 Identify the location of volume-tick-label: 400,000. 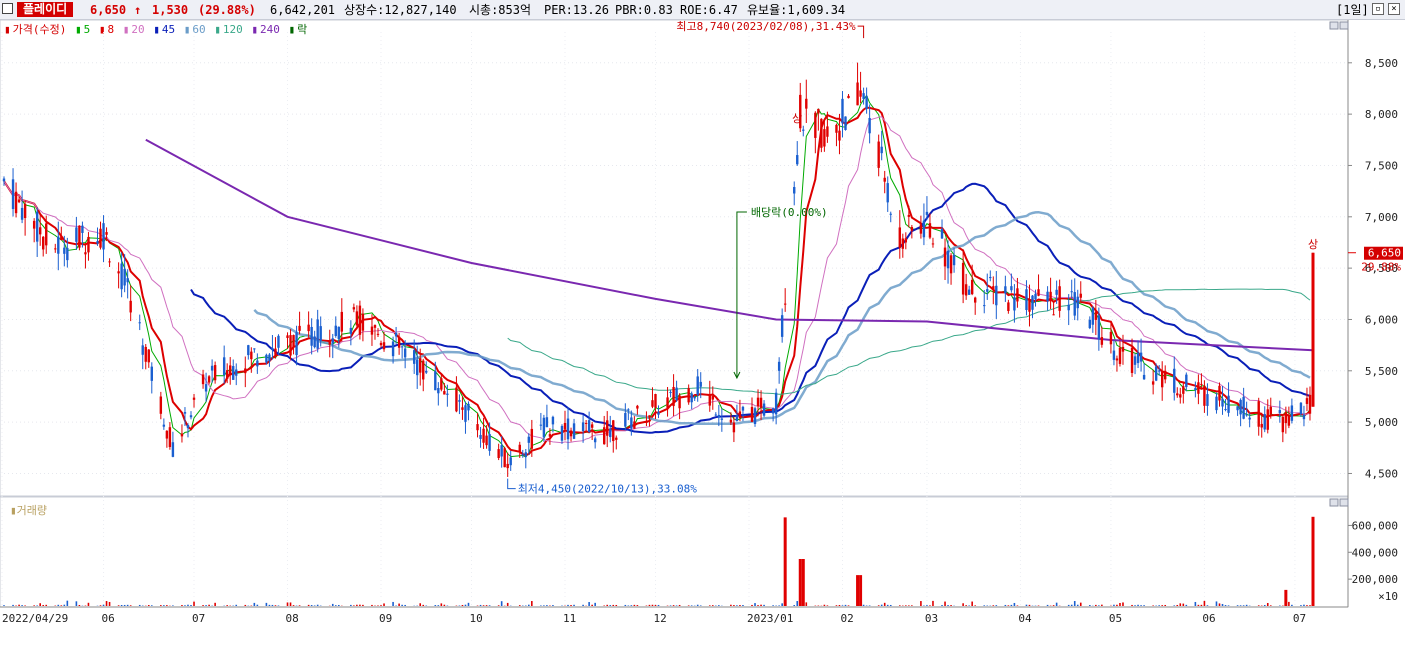
(1375, 552).